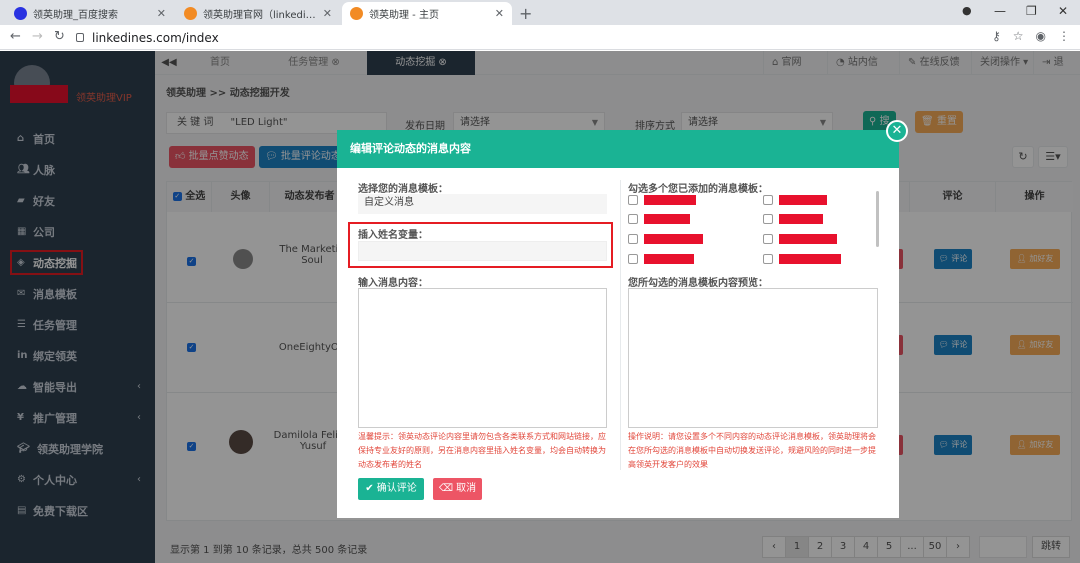 This screenshot has width=1080, height=563. What do you see at coordinates (482, 204) in the screenshot?
I see `template-select: 自定义消息` at bounding box center [482, 204].